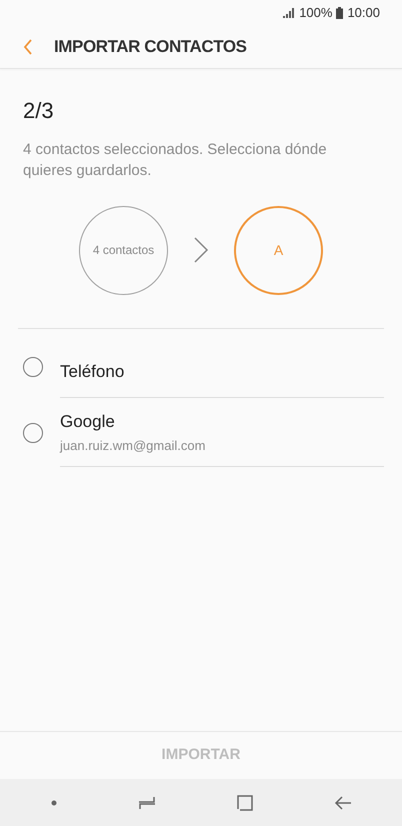 The width and height of the screenshot is (402, 826). What do you see at coordinates (88, 421) in the screenshot?
I see `option-label: Google` at bounding box center [88, 421].